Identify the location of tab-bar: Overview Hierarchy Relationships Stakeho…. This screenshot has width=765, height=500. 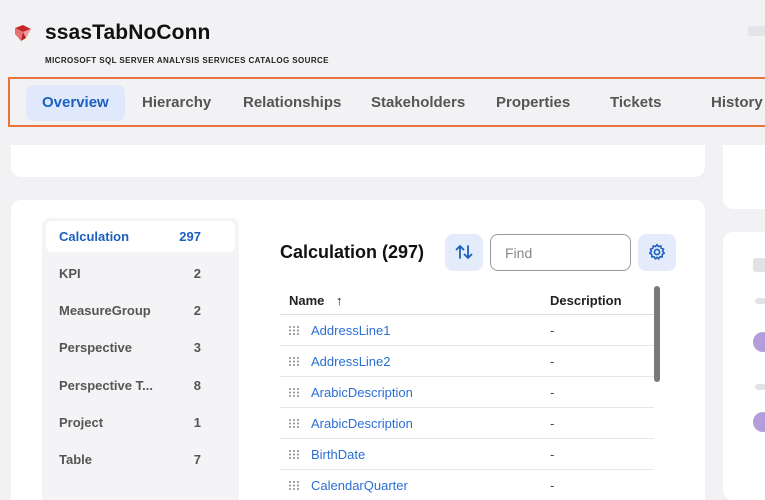
(386, 102).